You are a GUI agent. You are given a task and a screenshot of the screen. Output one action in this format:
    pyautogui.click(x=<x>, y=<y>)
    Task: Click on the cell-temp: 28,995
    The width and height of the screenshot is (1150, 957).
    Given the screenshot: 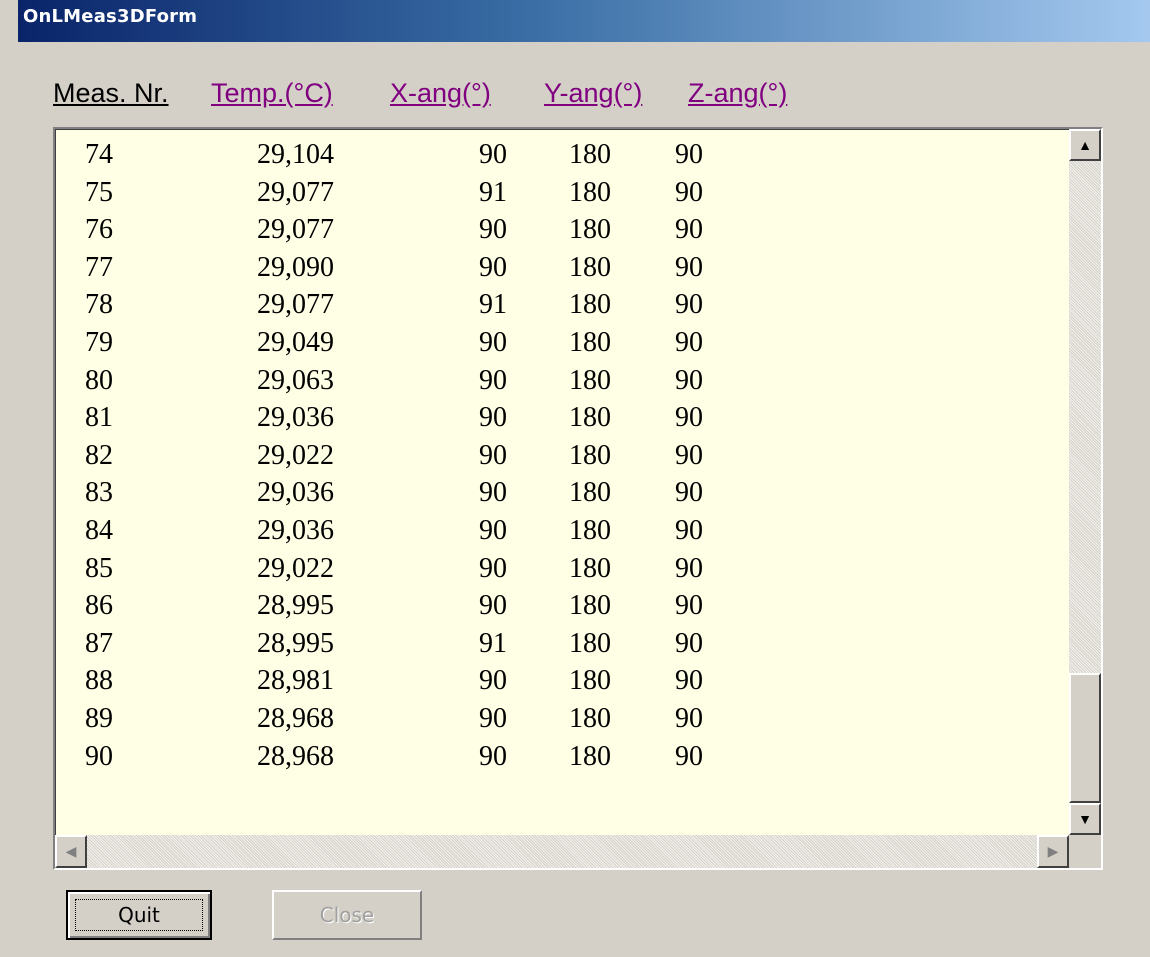 What is the action you would take?
    pyautogui.click(x=295, y=606)
    